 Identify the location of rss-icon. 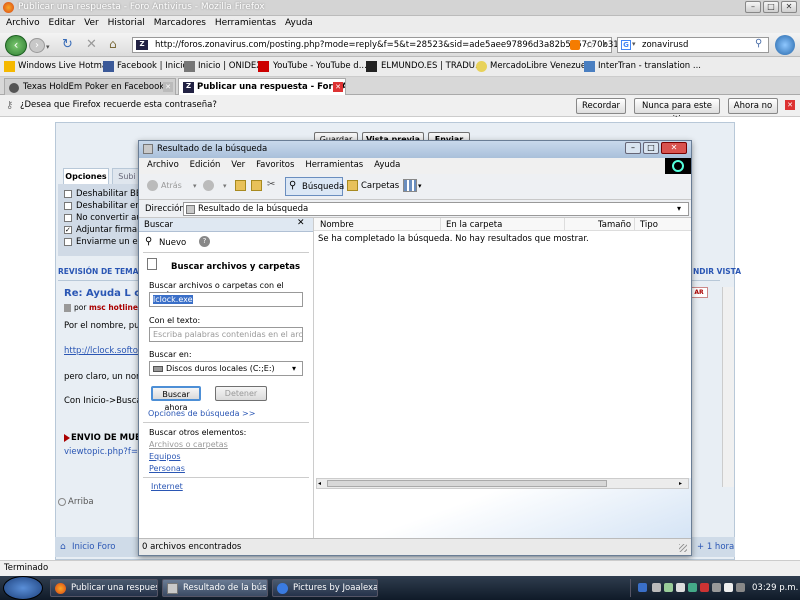
(575, 45).